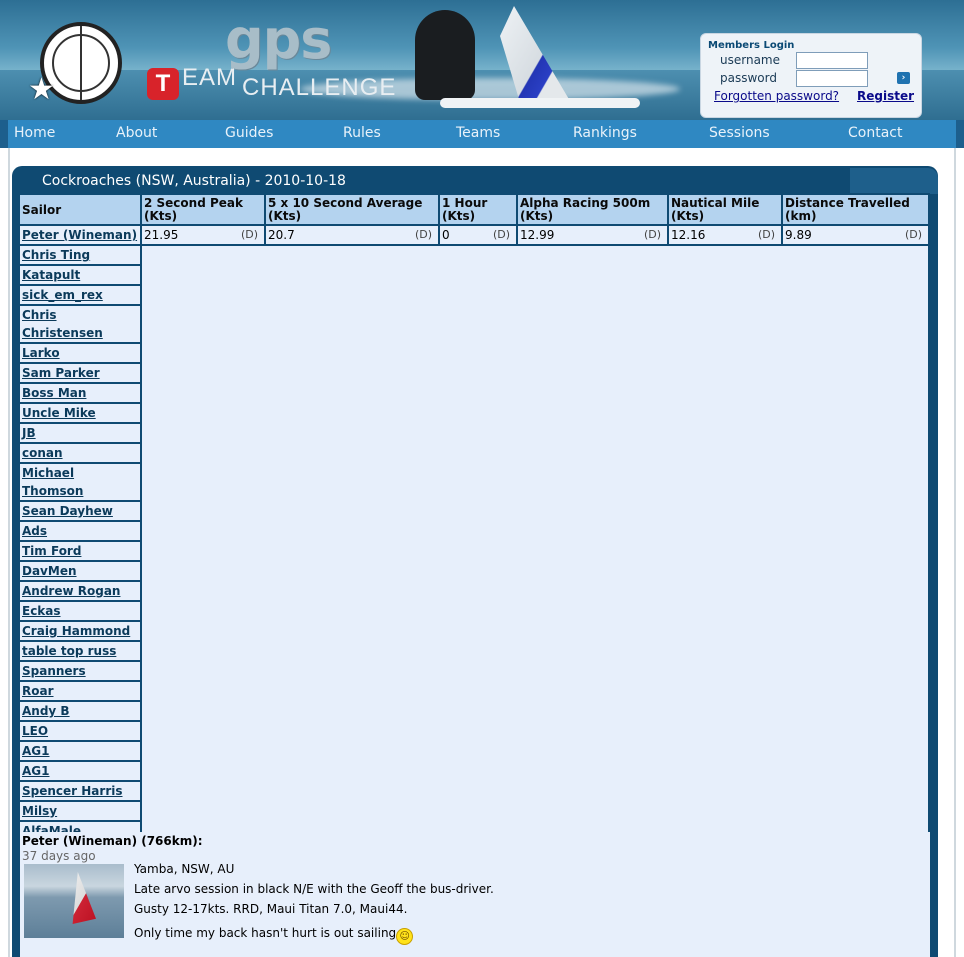  Describe the element at coordinates (903, 78) in the screenshot. I see `login-submit-button: ›` at that location.